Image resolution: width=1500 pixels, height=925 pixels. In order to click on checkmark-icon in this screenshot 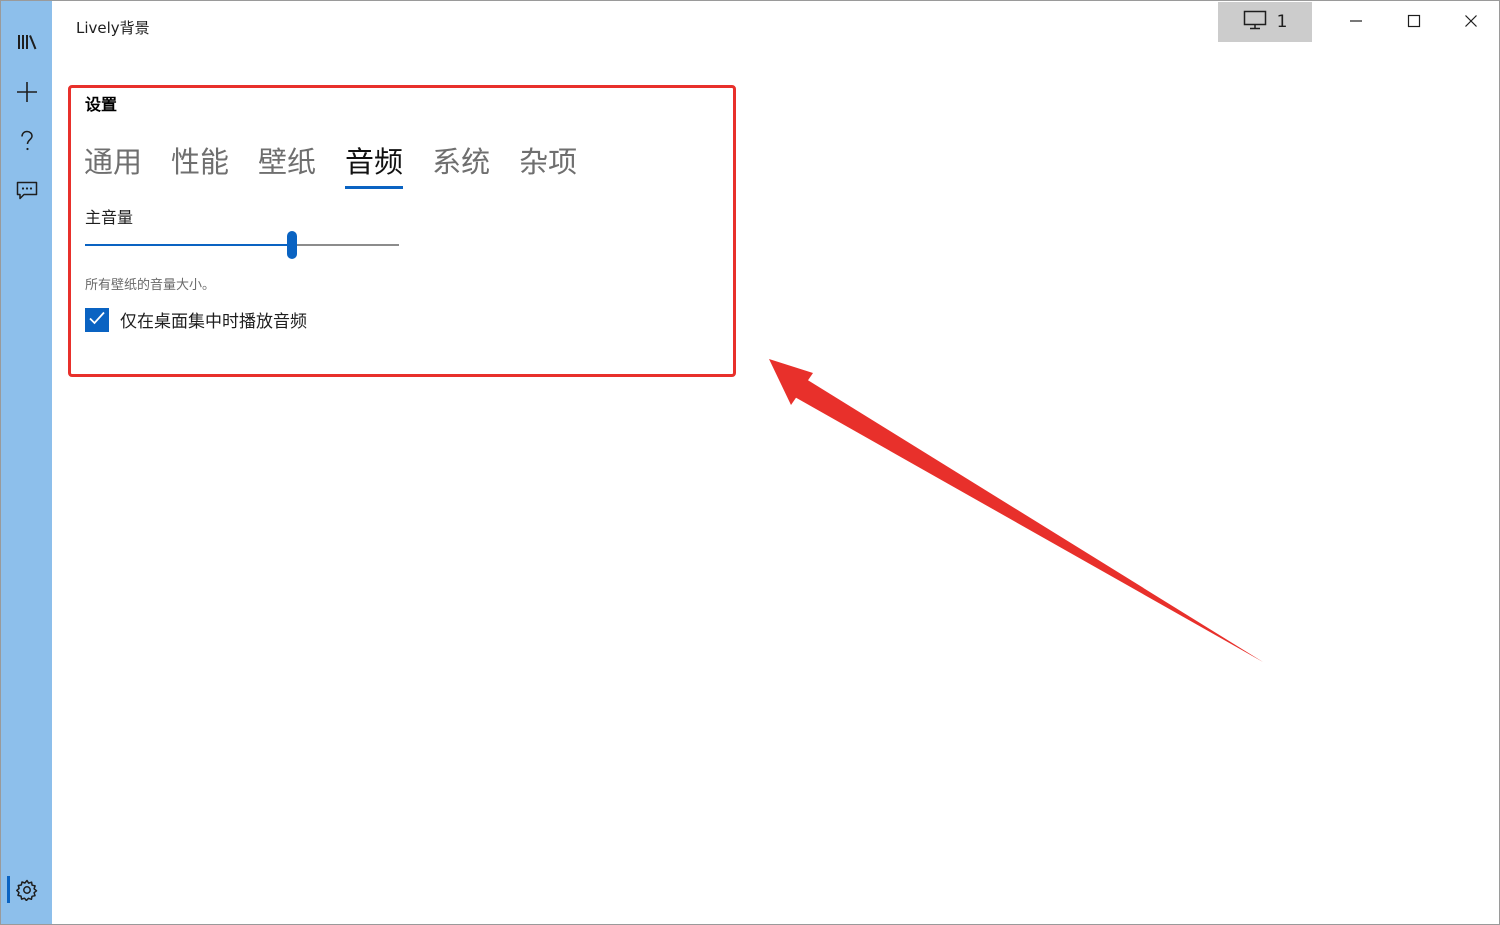, I will do `click(97, 320)`.